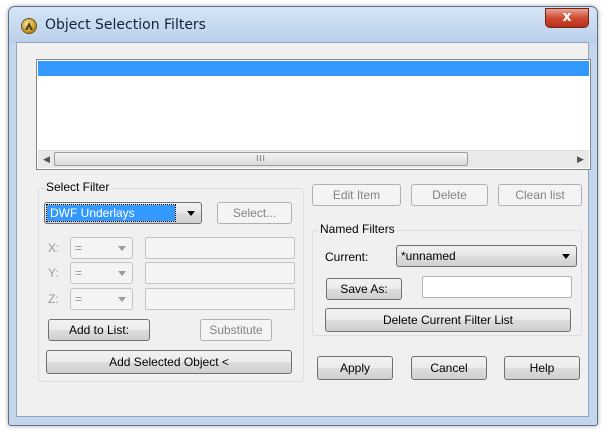 Image resolution: width=607 pixels, height=431 pixels. I want to click on filter-type-dropdown: DWF Underlays, so click(123, 213).